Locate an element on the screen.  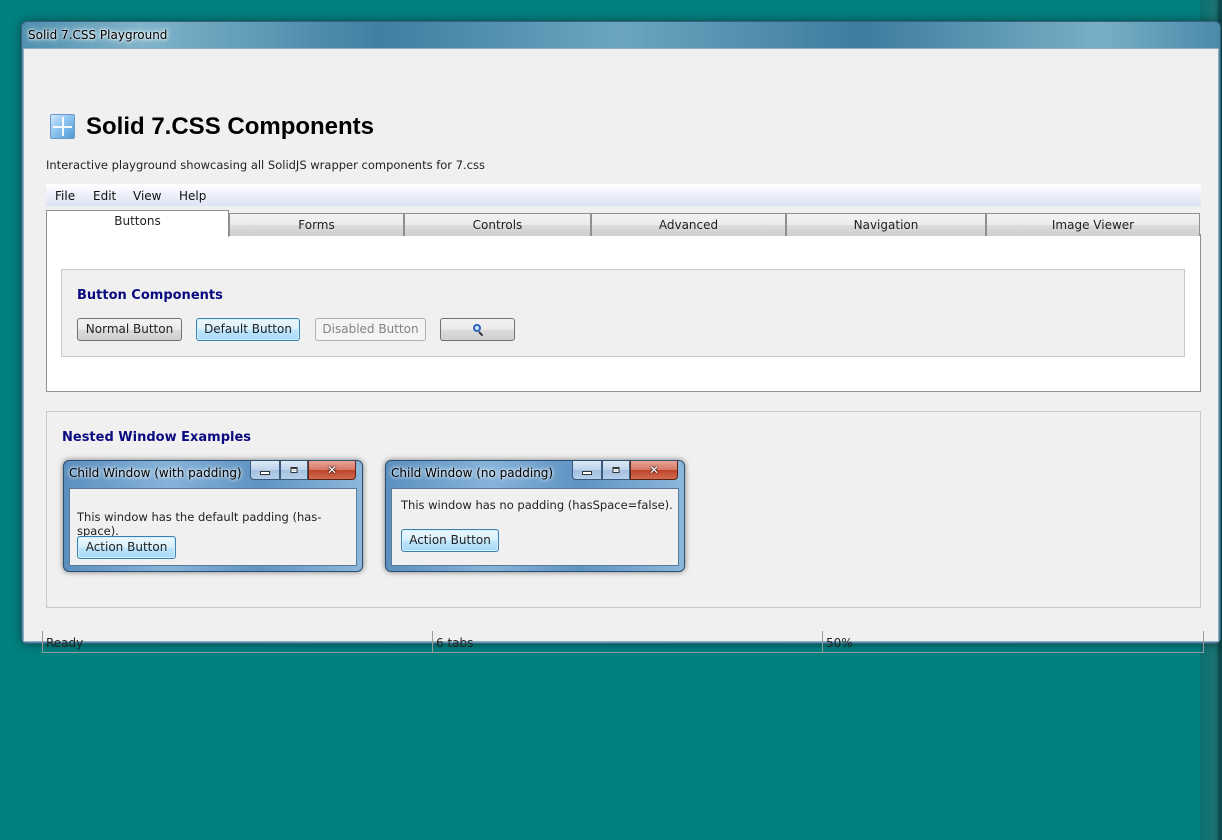
tab-advanced: Advanced is located at coordinates (688, 224).